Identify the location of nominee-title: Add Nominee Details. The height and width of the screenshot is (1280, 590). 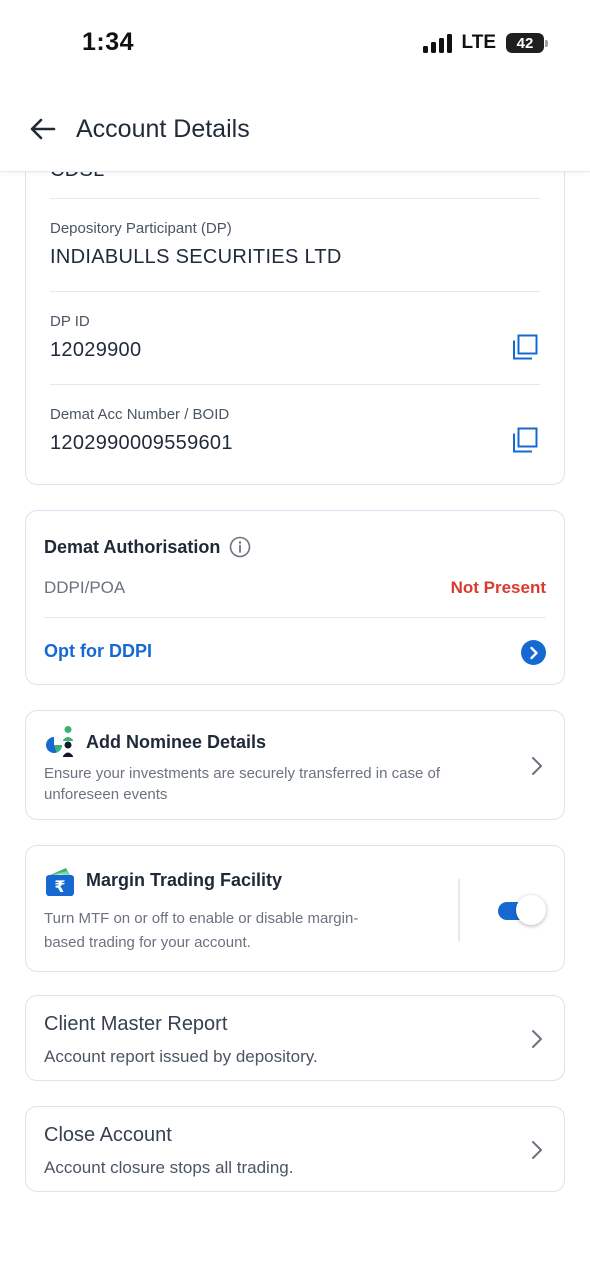
(176, 742).